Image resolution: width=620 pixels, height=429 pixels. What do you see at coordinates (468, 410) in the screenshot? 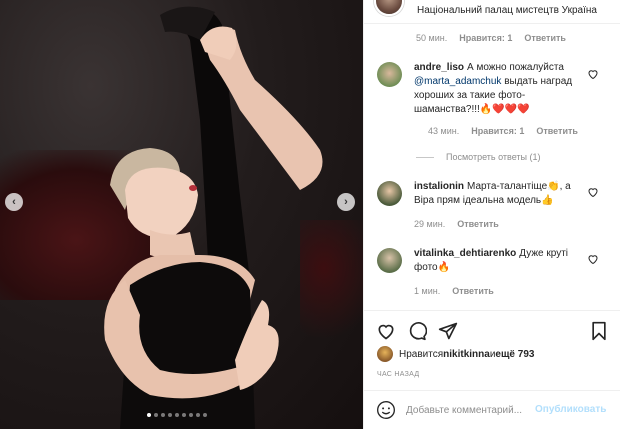
I see `comment-input` at bounding box center [468, 410].